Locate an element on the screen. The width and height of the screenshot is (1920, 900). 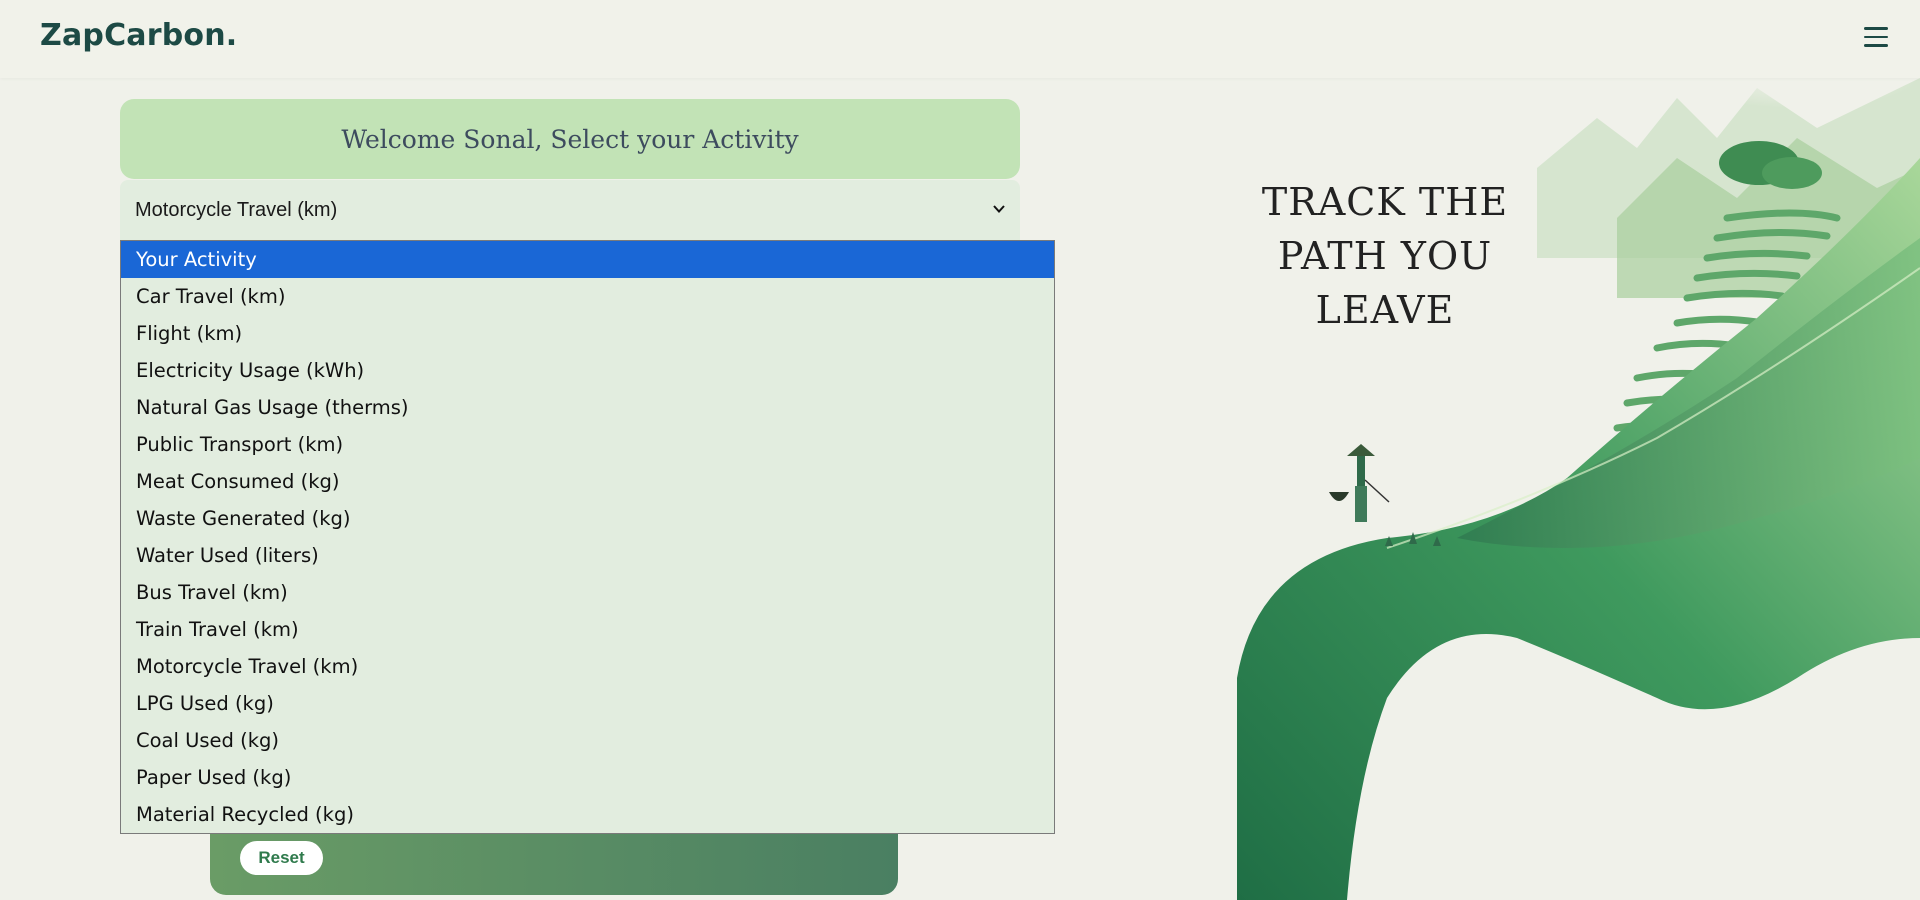
welcome-text: Welcome Sonal, Select your Activity is located at coordinates (570, 139).